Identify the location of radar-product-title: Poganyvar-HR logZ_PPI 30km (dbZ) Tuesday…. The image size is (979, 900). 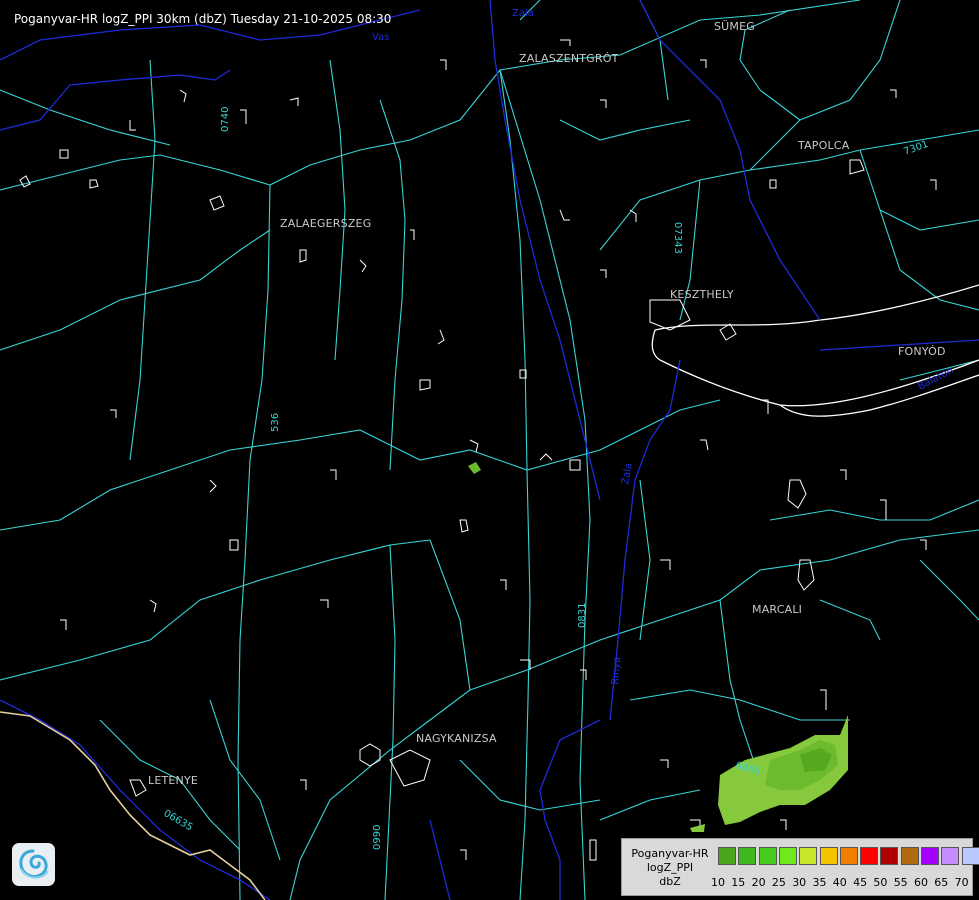
(203, 19).